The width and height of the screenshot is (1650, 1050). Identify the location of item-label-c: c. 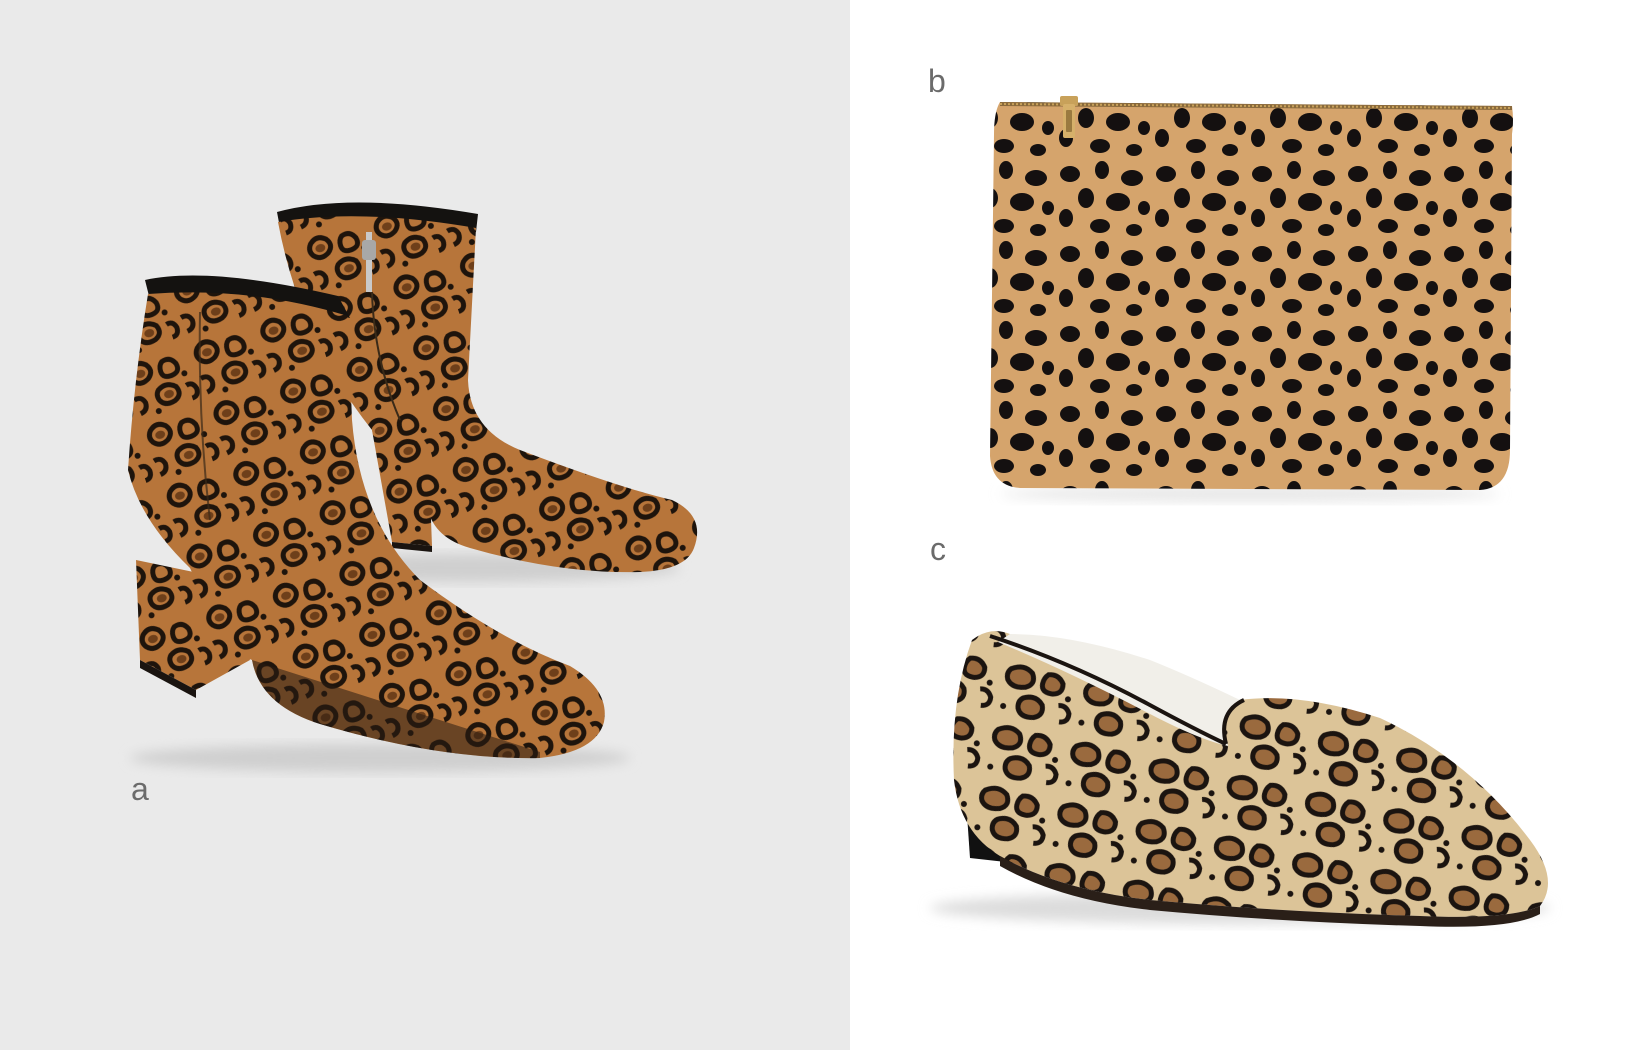
(938, 549).